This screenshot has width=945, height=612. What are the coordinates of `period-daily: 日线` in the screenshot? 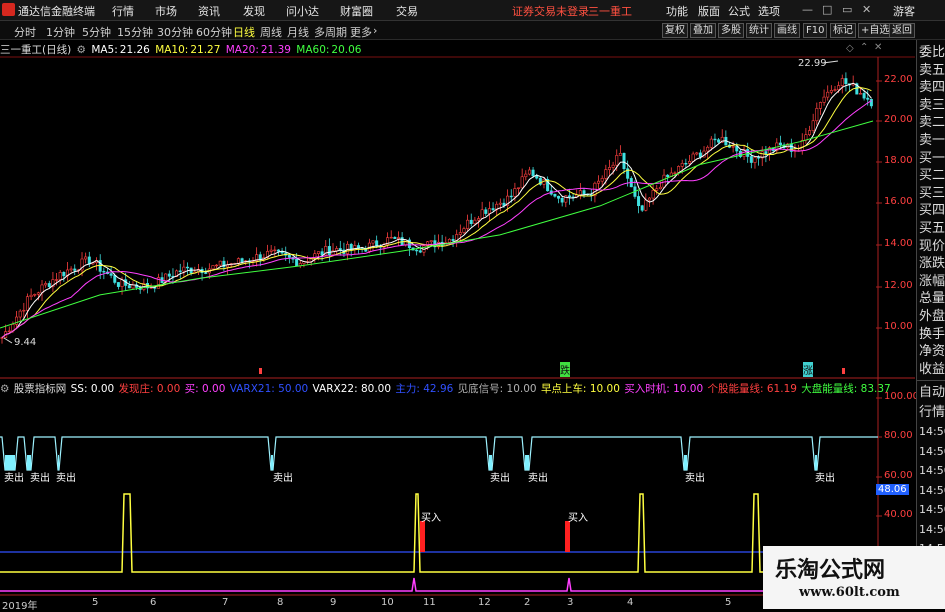 It's located at (244, 32).